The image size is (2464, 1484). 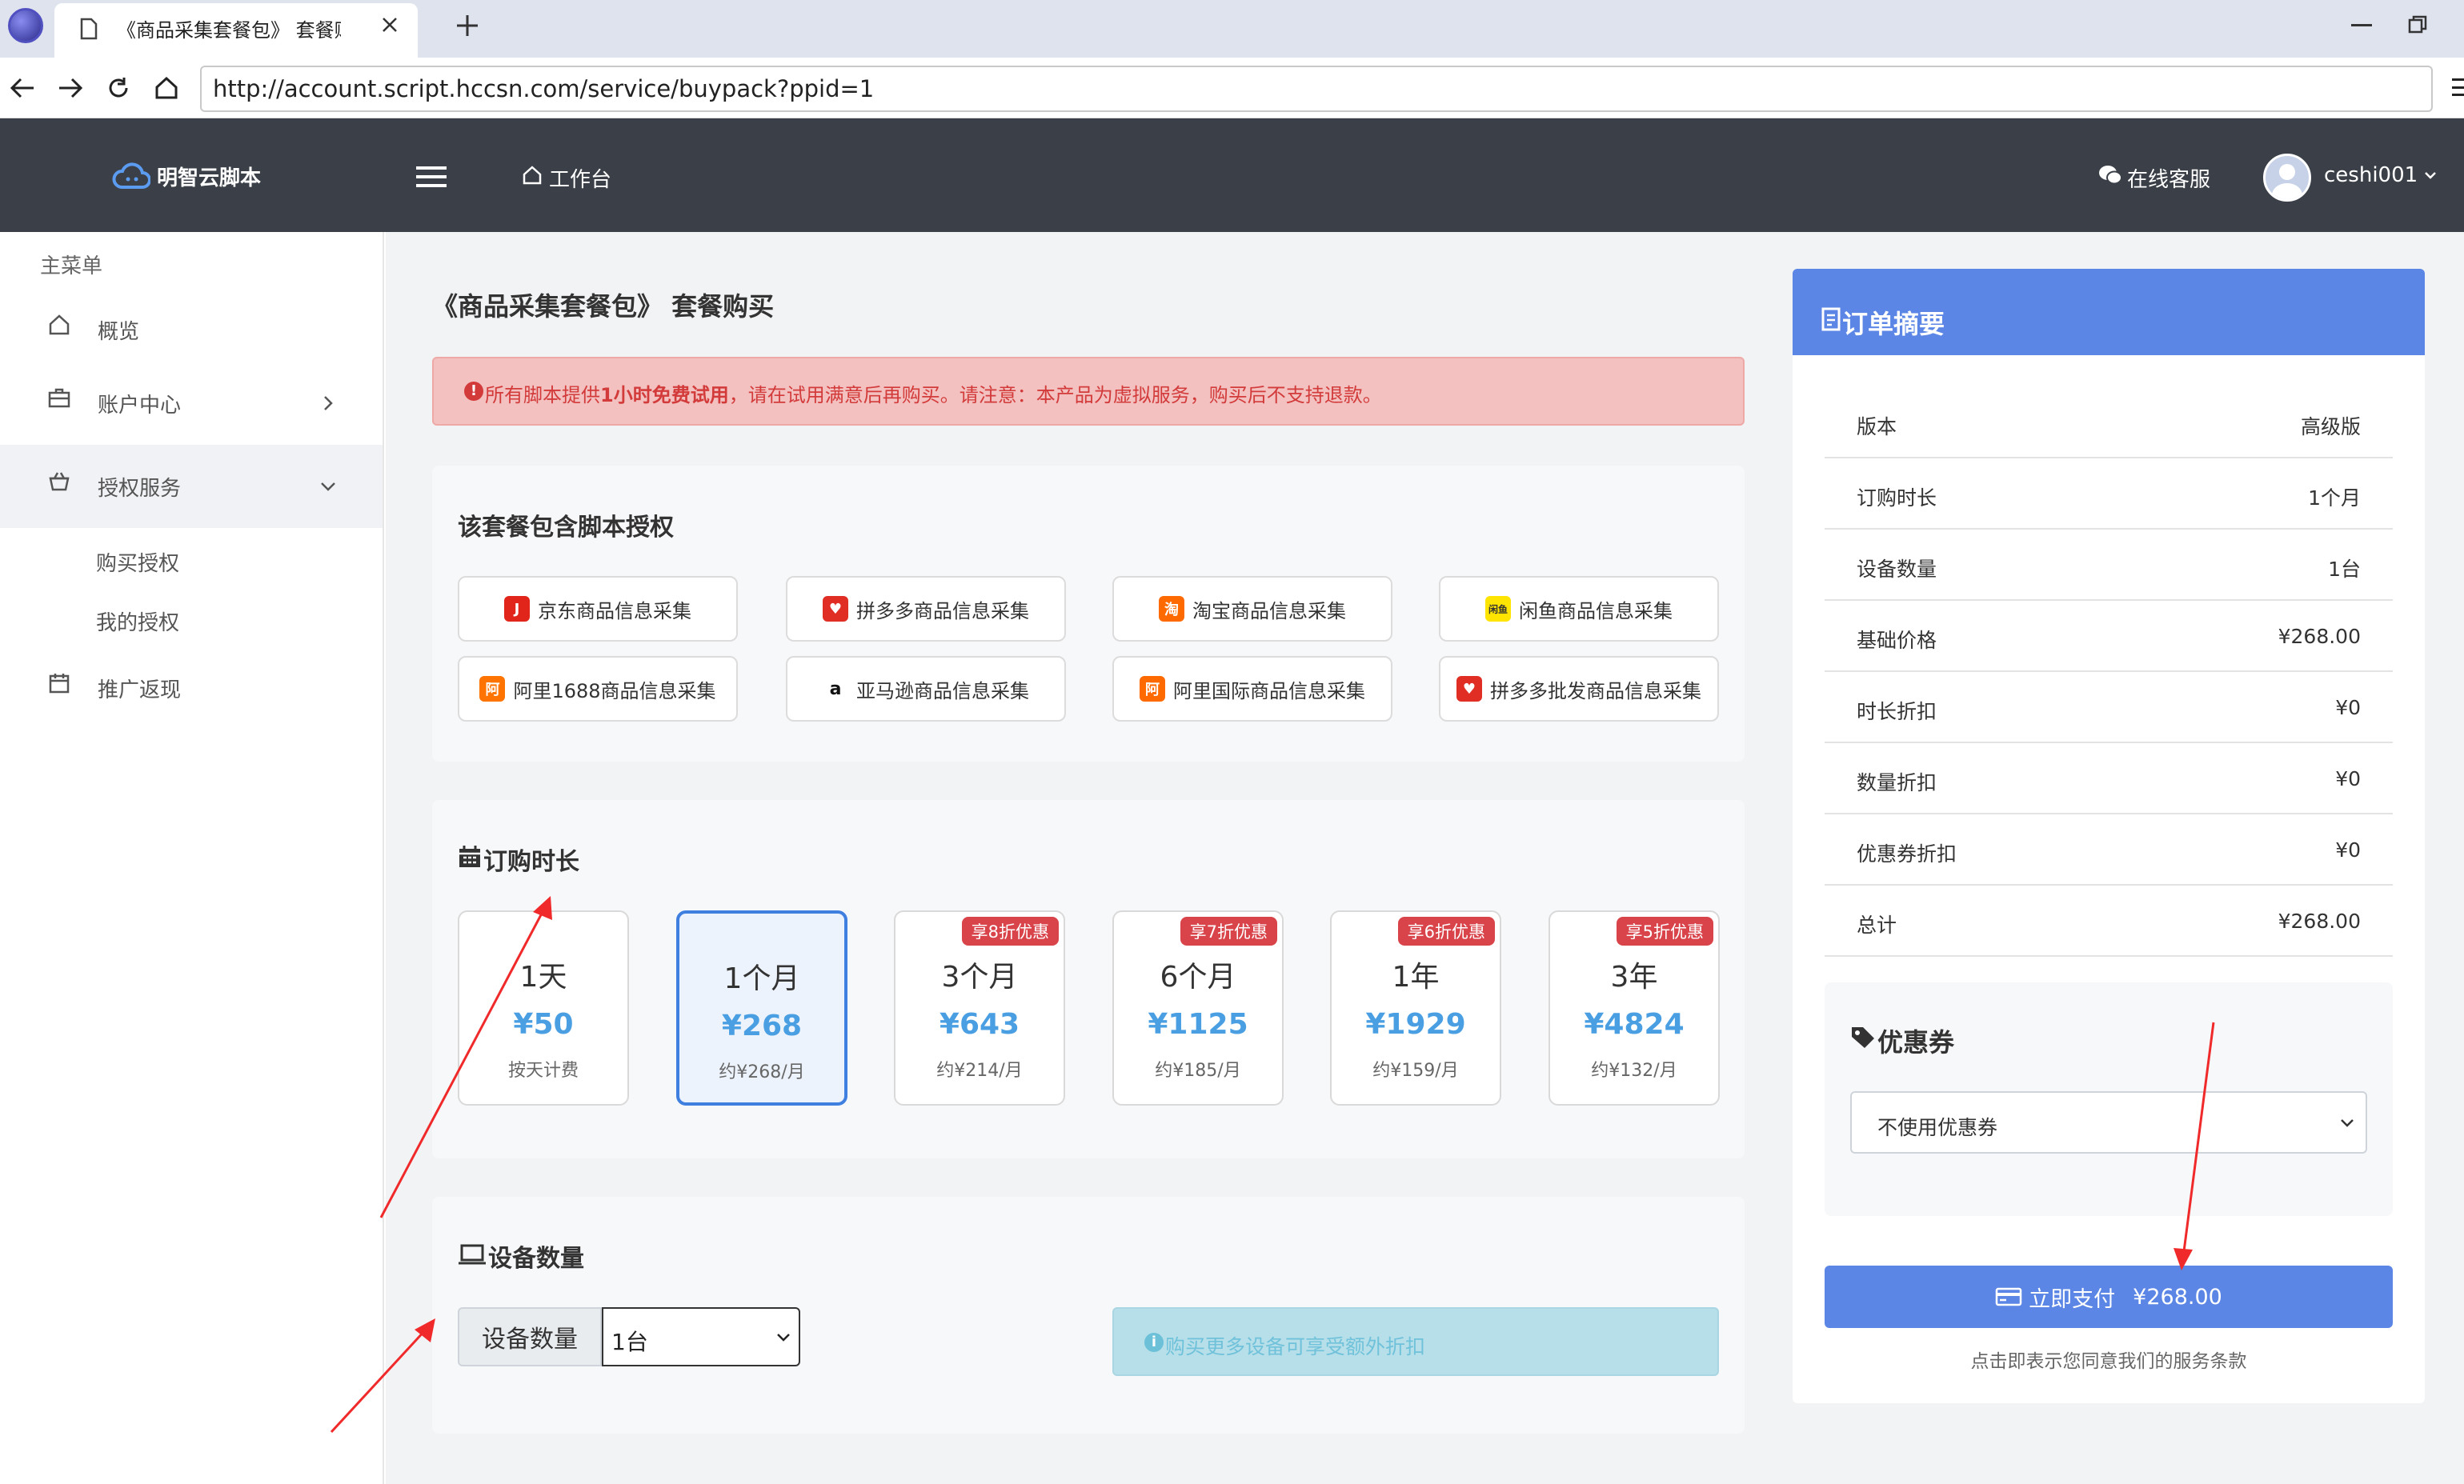 I want to click on arrow-to-device, so click(x=383, y=1376).